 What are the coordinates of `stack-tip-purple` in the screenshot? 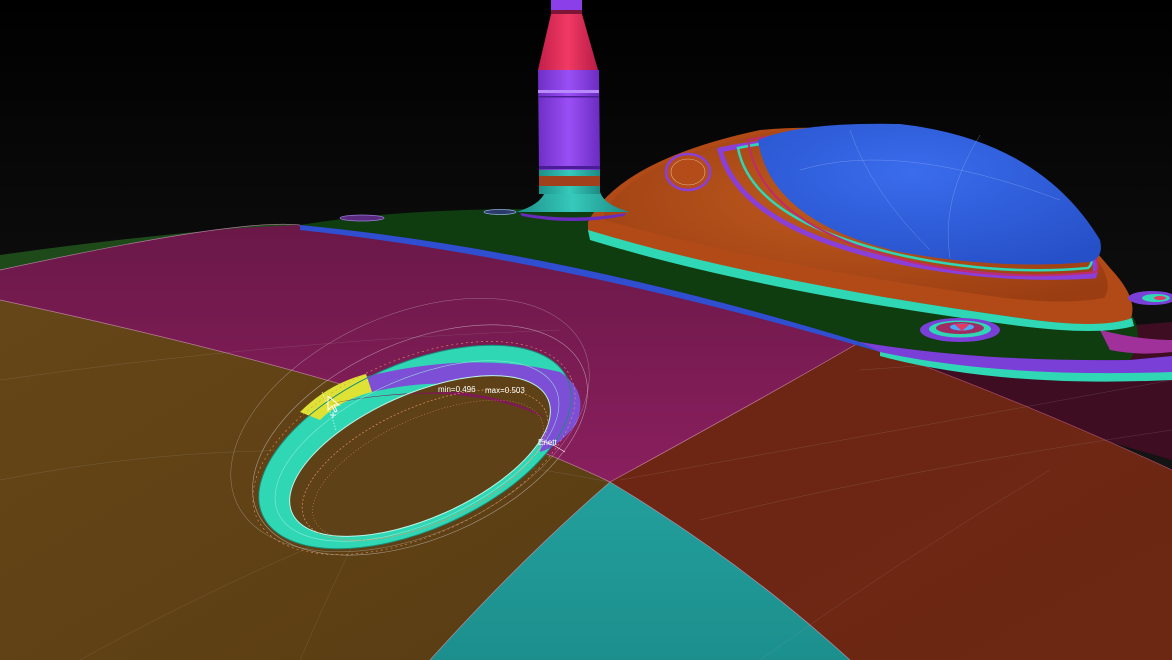 It's located at (566, 5).